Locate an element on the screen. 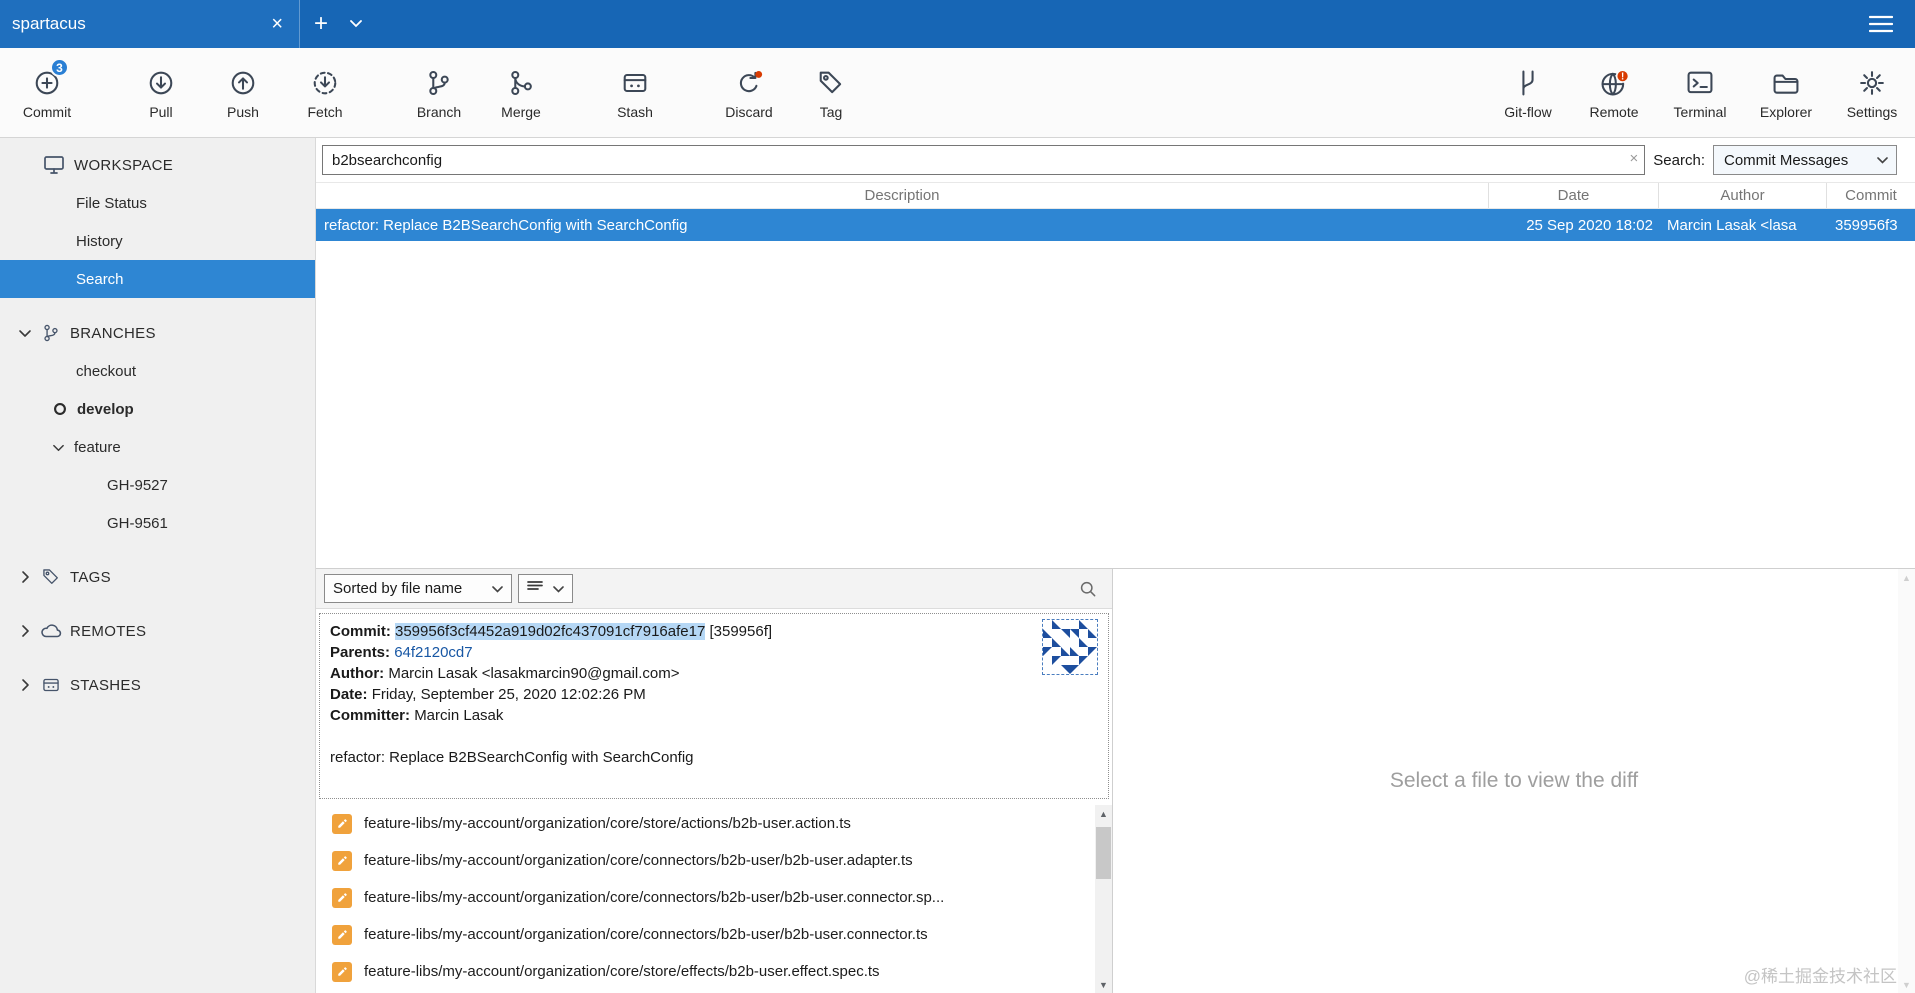  close-tab-icon: × is located at coordinates (277, 24).